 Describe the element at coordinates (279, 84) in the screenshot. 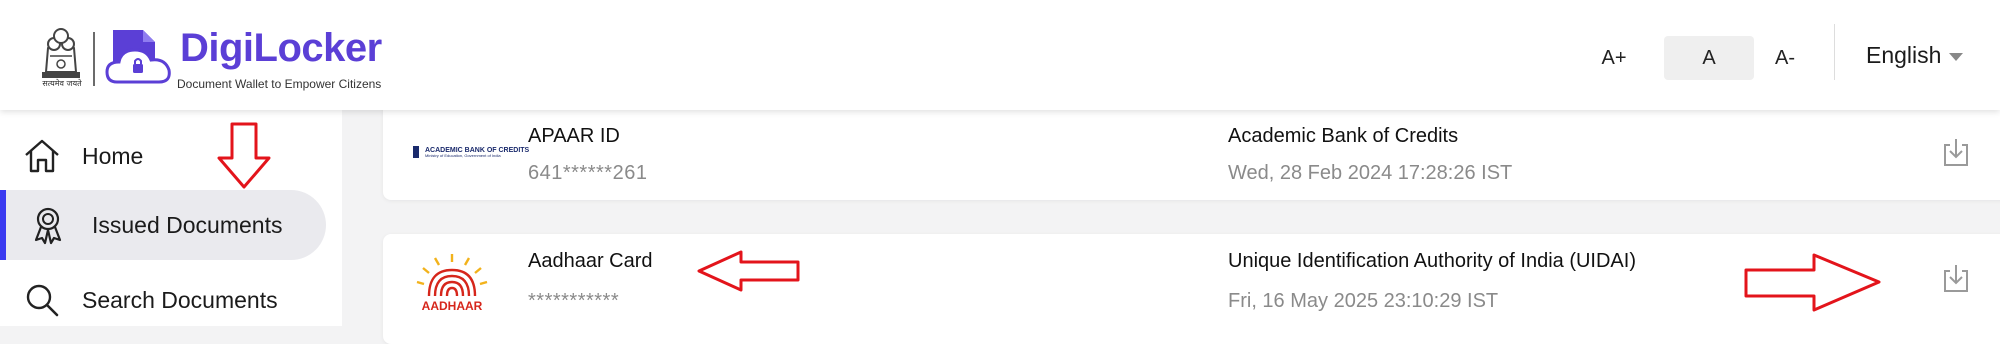

I see `brand-tagline: Document Wallet to Empower Citizens` at that location.